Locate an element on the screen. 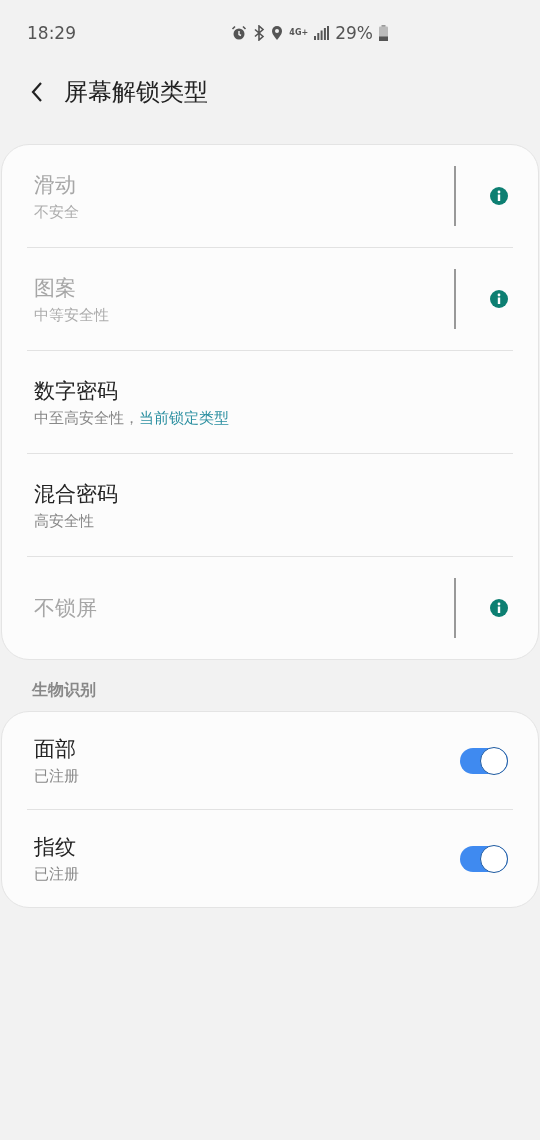  item-title: 数字密码 is located at coordinates (76, 391).